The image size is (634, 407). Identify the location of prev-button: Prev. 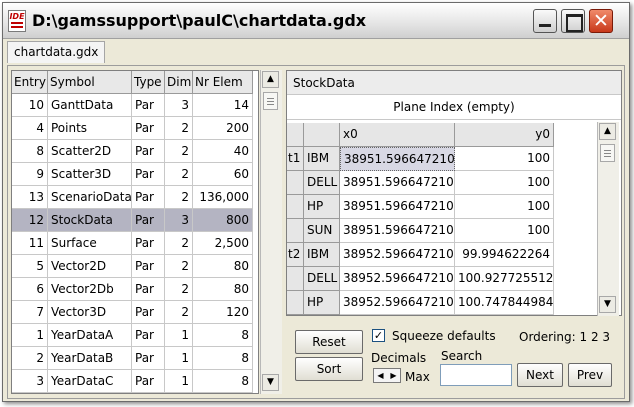
(590, 375).